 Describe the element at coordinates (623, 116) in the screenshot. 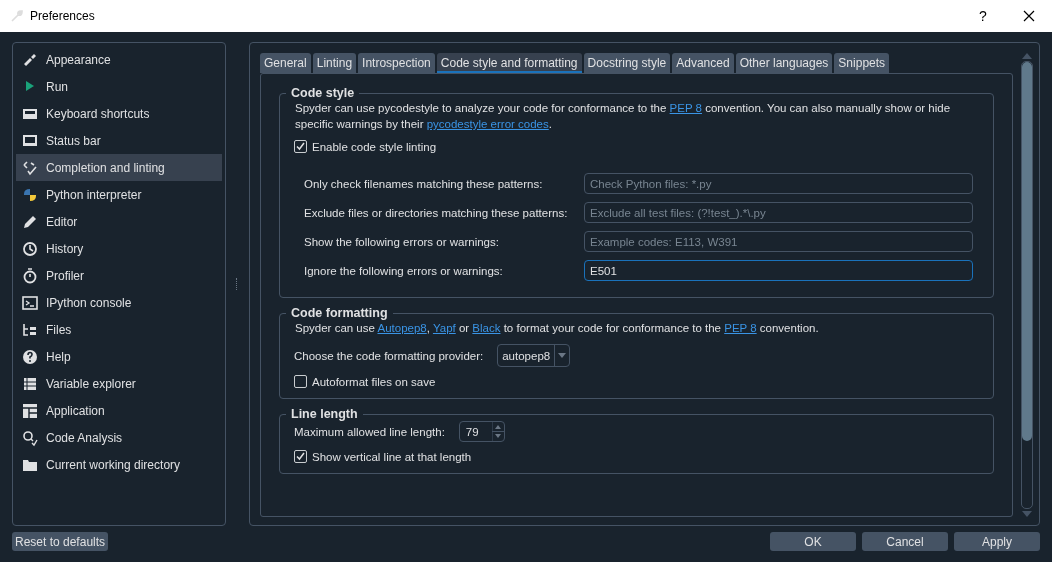

I see `description-text: Spyder can use pycodestyle to analyze your code for conformance to the PEP 8 convention. You can also manually show or hide specific warnings by their pycodestyle error codes.` at that location.